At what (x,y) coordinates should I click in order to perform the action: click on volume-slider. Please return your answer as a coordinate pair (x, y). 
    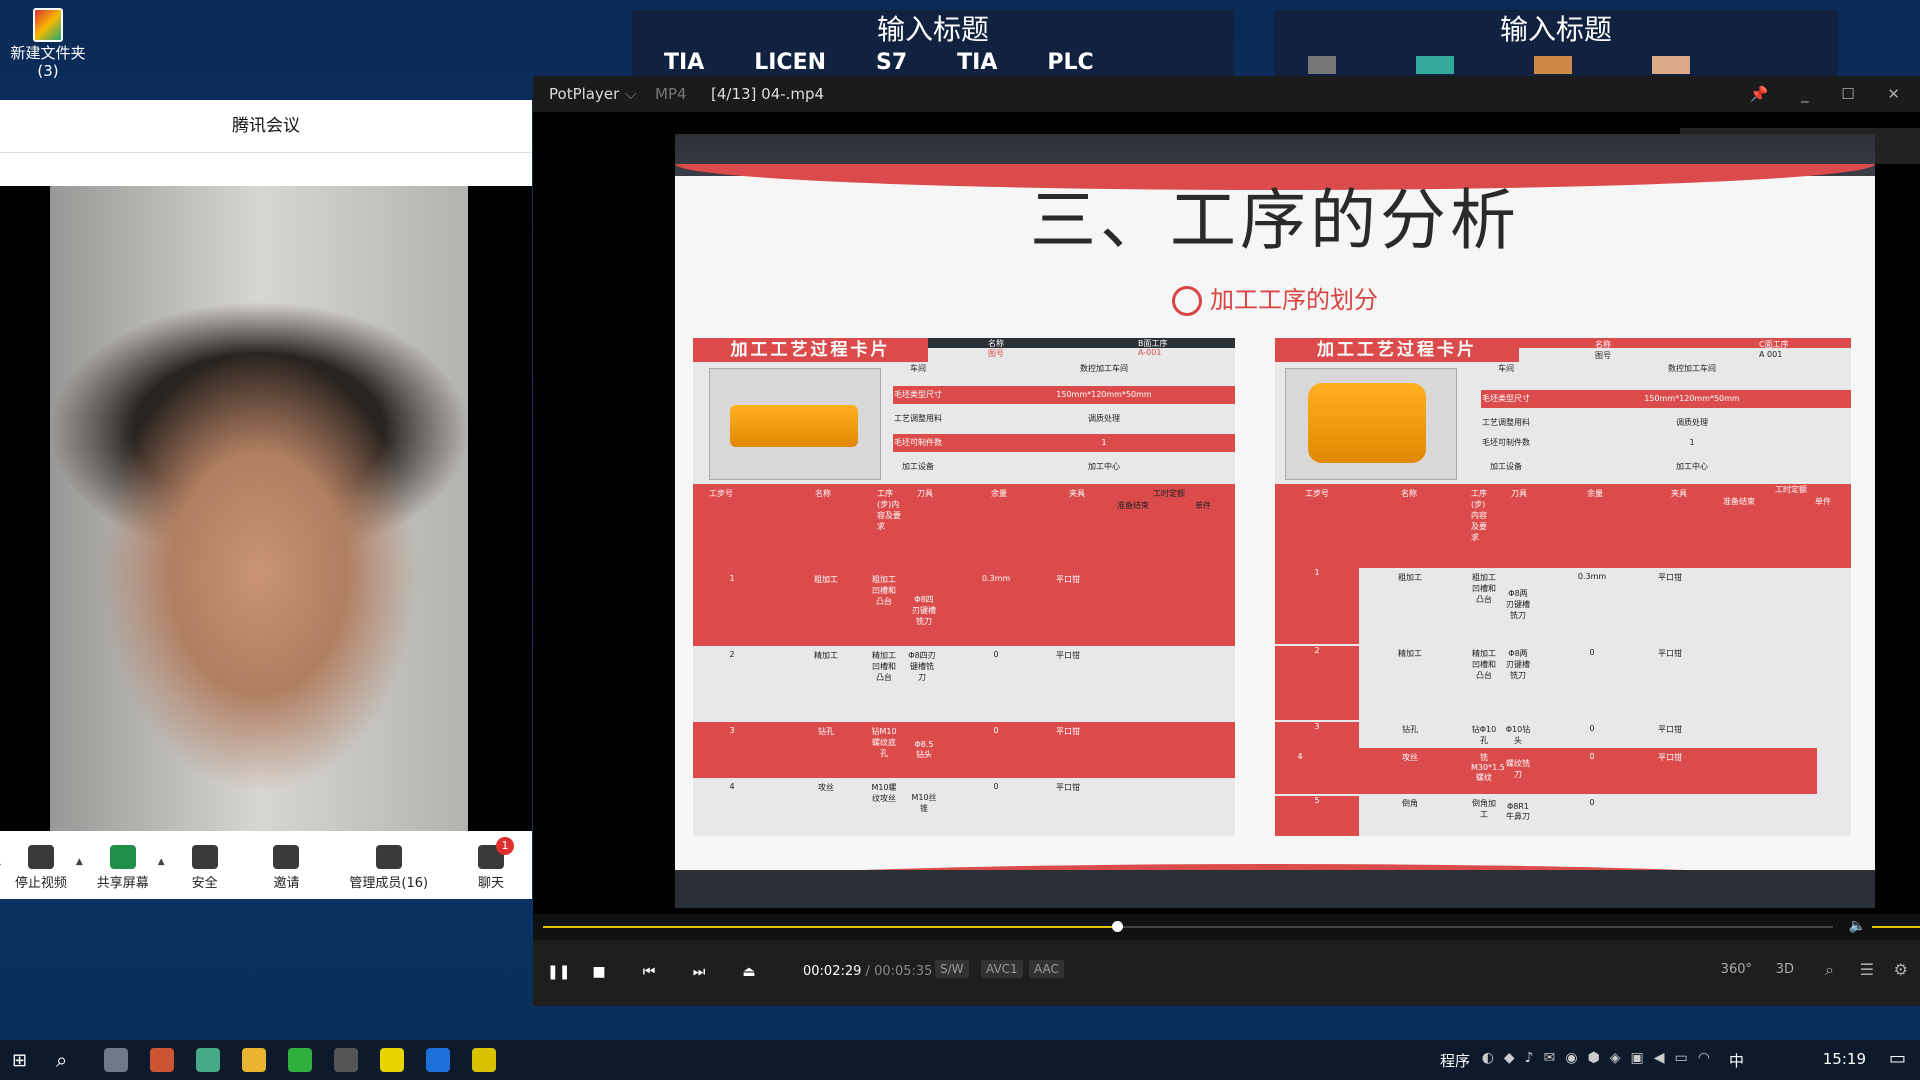
    Looking at the image, I should click on (1896, 927).